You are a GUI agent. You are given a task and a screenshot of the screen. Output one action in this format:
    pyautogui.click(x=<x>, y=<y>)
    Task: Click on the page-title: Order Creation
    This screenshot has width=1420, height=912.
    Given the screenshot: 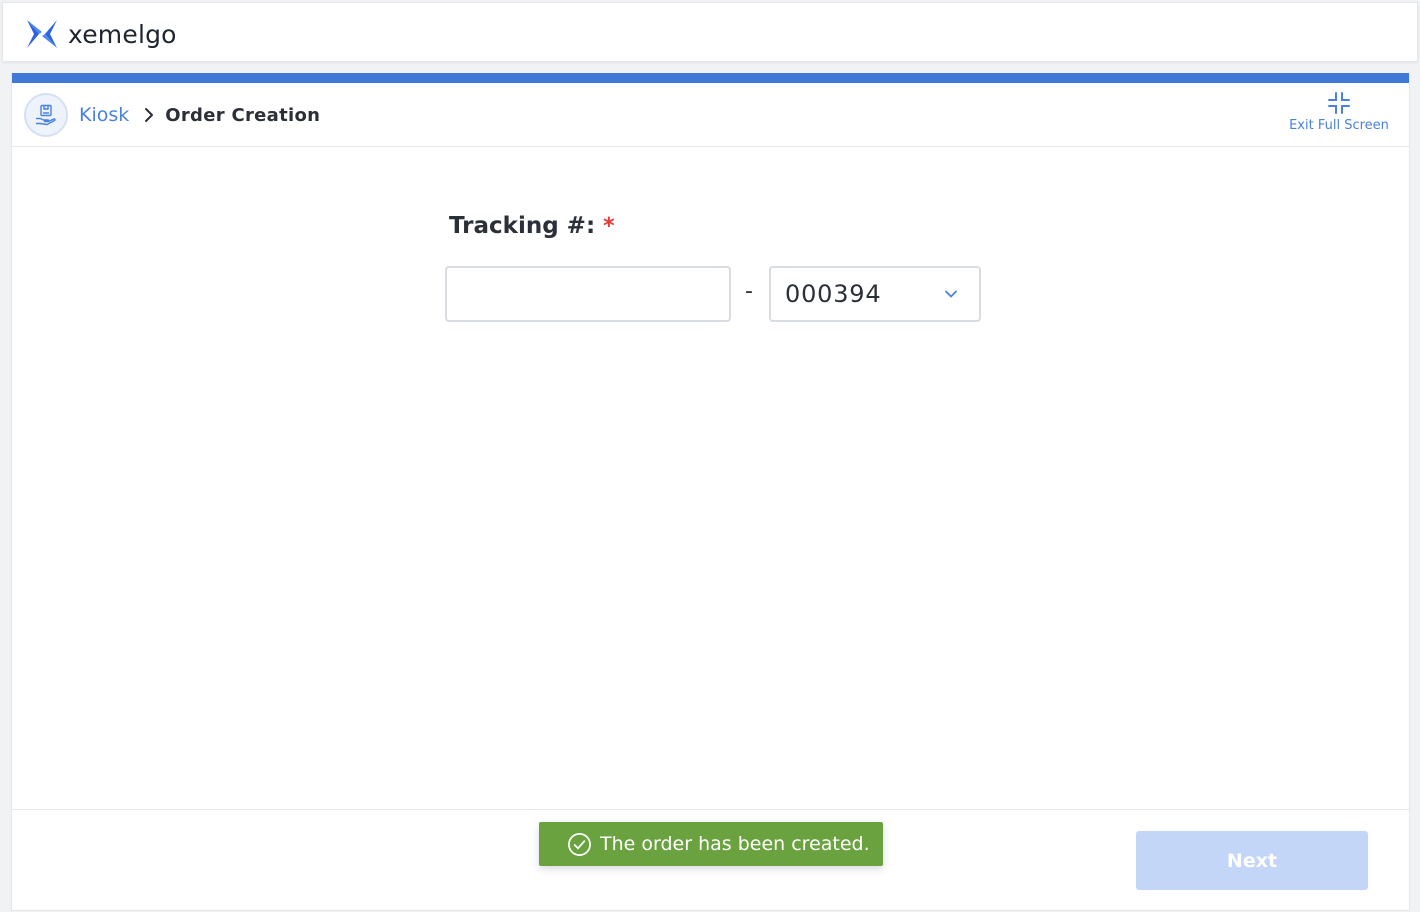 What is the action you would take?
    pyautogui.click(x=243, y=115)
    